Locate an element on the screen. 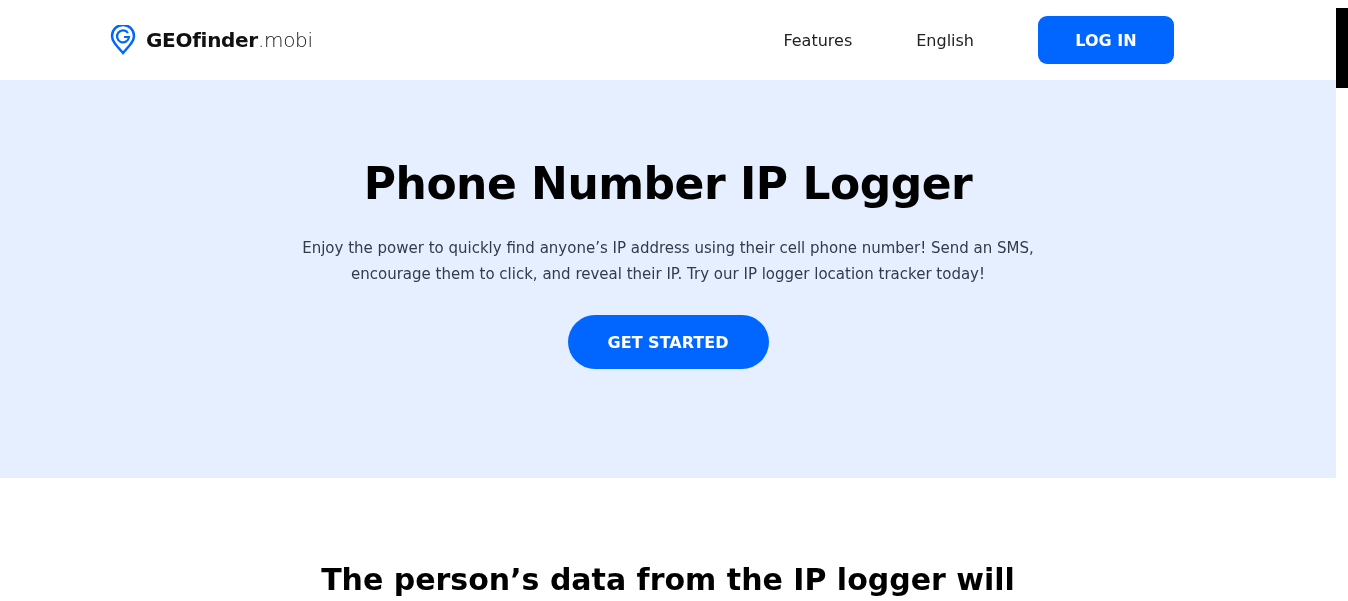 Image resolution: width=1348 pixels, height=601 pixels. nav-link: English is located at coordinates (945, 40).